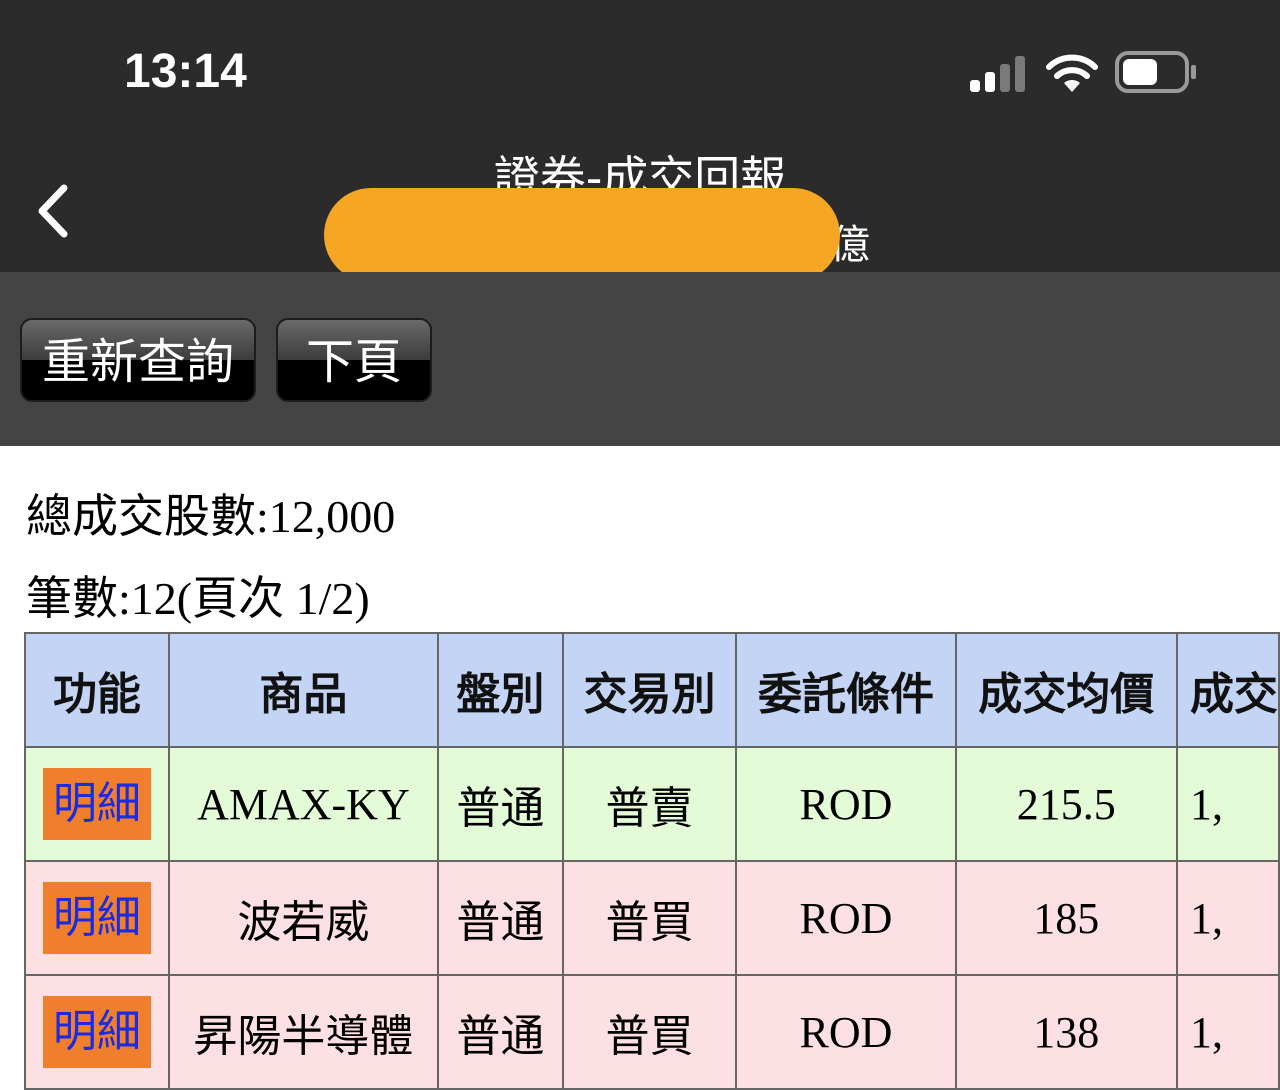 The height and width of the screenshot is (1090, 1280). What do you see at coordinates (303, 918) in the screenshot?
I see `product-cell: 波若威` at bounding box center [303, 918].